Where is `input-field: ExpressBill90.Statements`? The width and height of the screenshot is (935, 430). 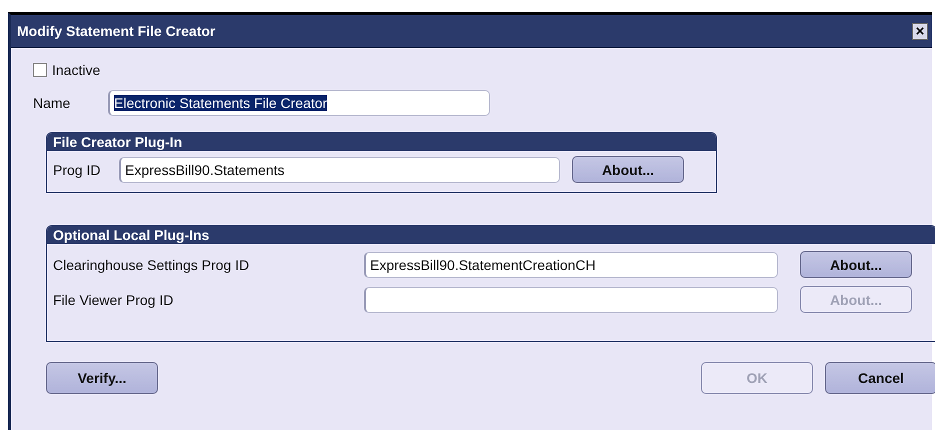
input-field: ExpressBill90.Statements is located at coordinates (339, 169).